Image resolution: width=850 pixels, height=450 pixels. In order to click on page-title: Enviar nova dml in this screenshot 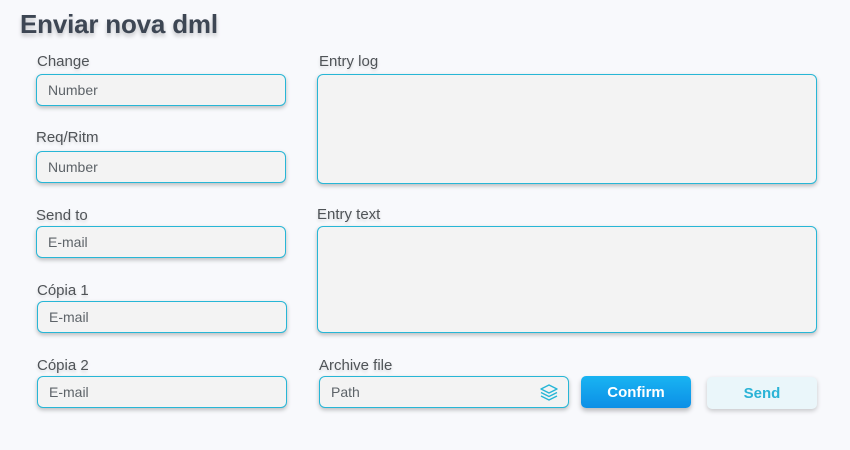, I will do `click(119, 24)`.